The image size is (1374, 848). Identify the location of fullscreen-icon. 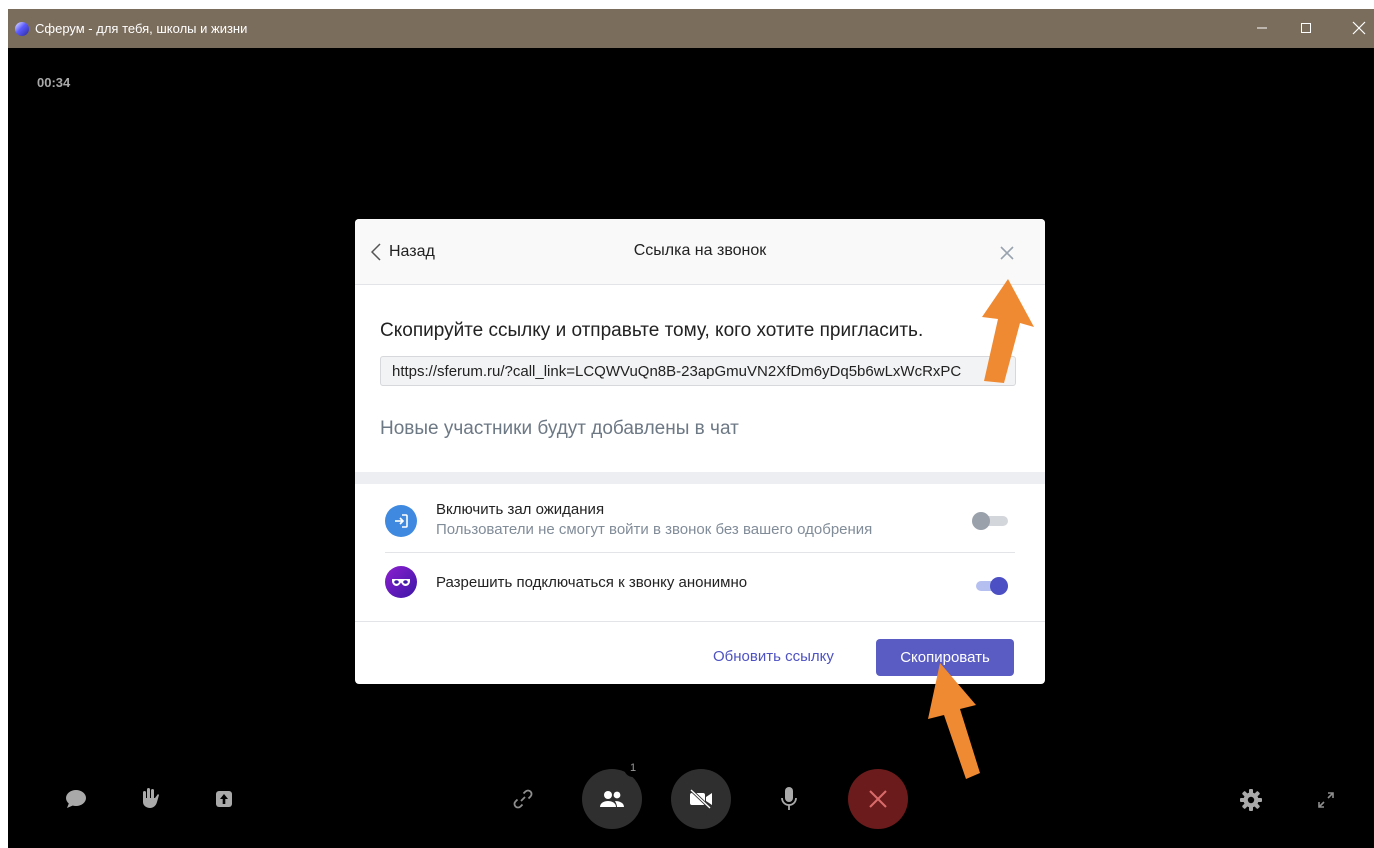
(1326, 800).